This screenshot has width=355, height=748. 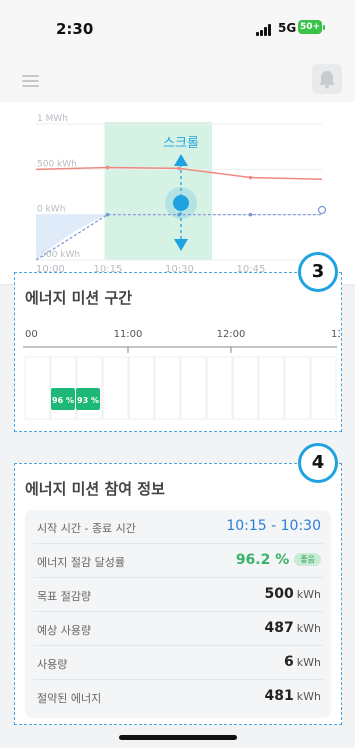 I want to click on mission-timeline: 00 11:00 12:00 13 96 % 93 %, so click(x=177, y=373).